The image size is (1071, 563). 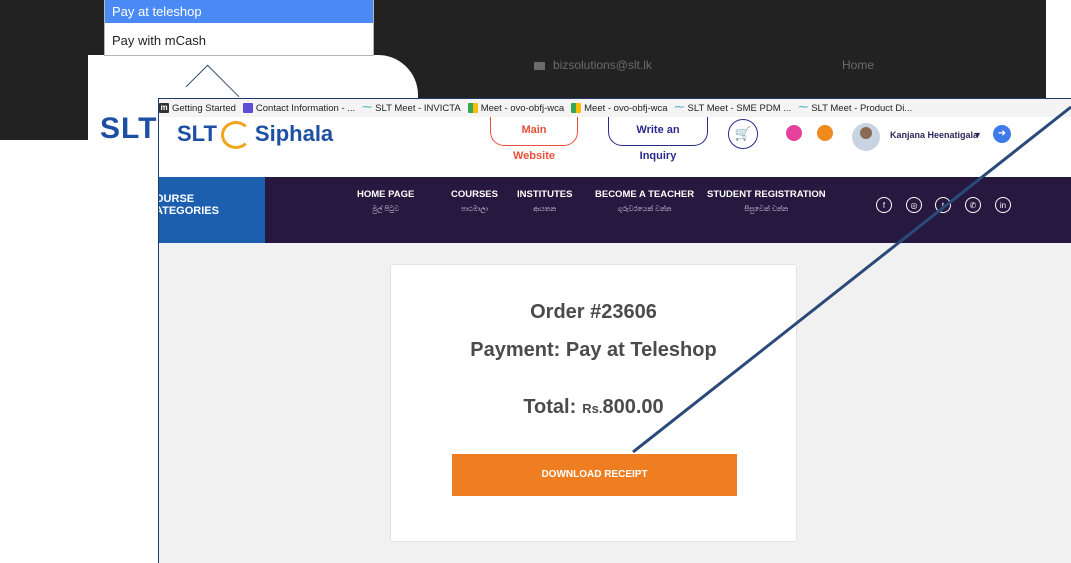 What do you see at coordinates (934, 135) in the screenshot?
I see `user-name: Kanjana Heenatigala` at bounding box center [934, 135].